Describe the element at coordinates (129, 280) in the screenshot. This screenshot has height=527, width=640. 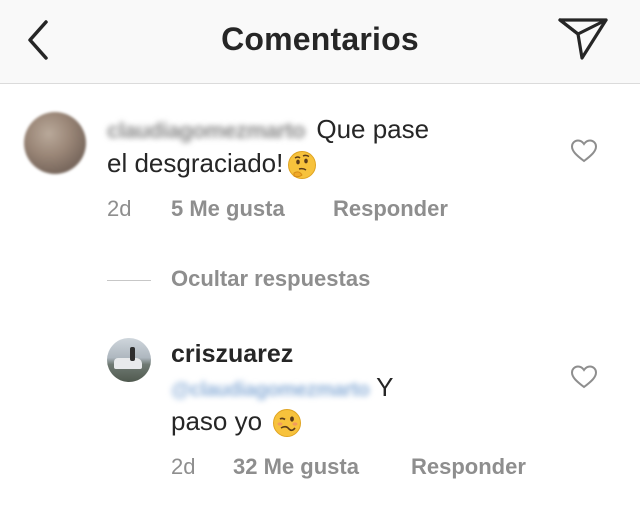
I see `divider` at that location.